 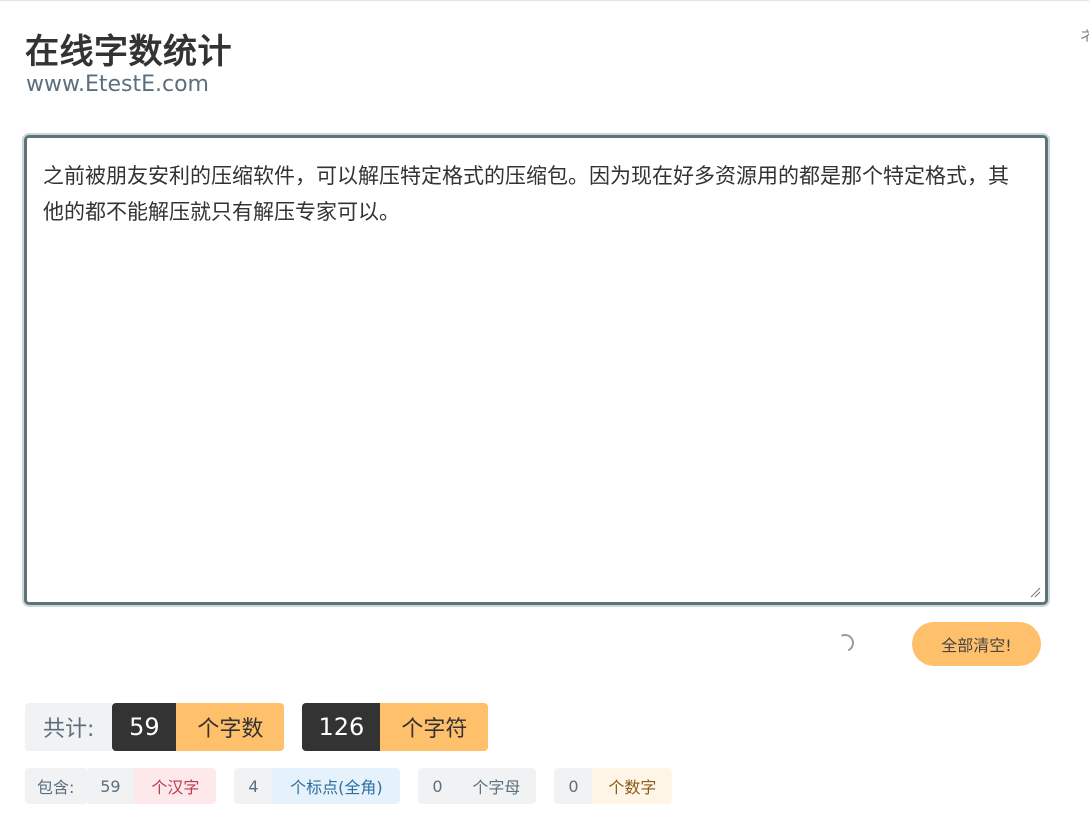 I want to click on top-divider, so click(x=544, y=0).